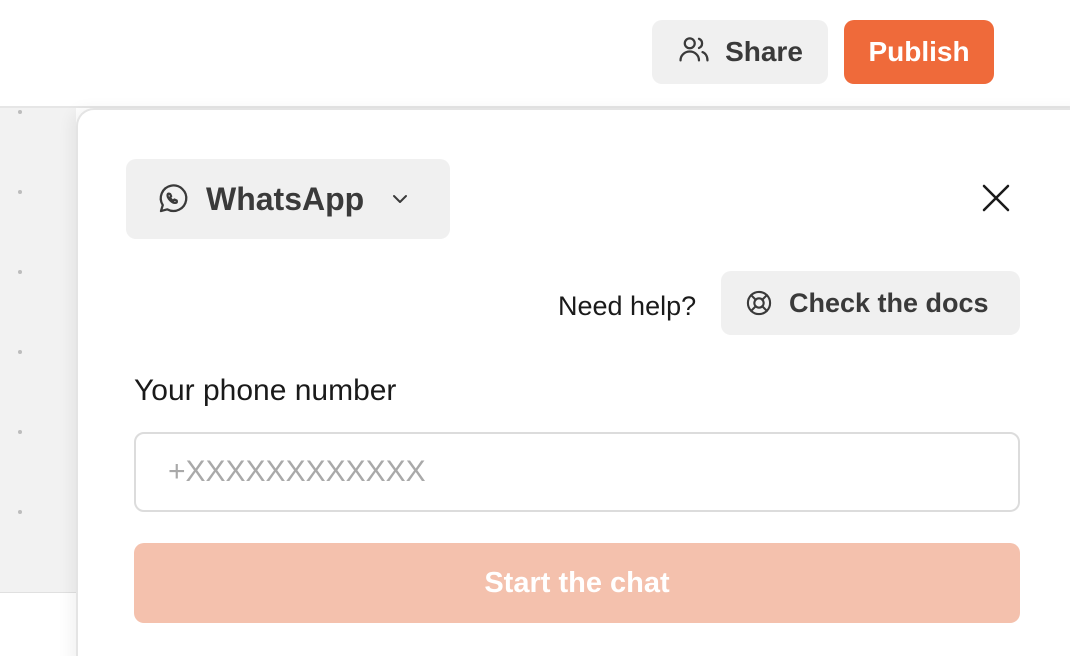 Image resolution: width=1070 pixels, height=656 pixels. What do you see at coordinates (38, 624) in the screenshot?
I see `canvas-footer` at bounding box center [38, 624].